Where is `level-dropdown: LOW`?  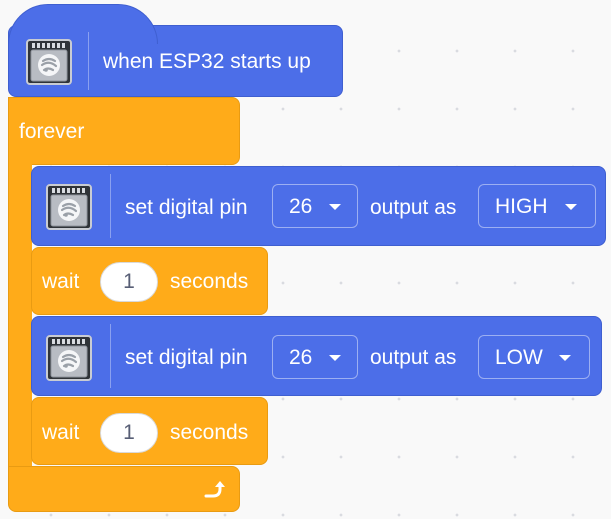
level-dropdown: LOW is located at coordinates (534, 357).